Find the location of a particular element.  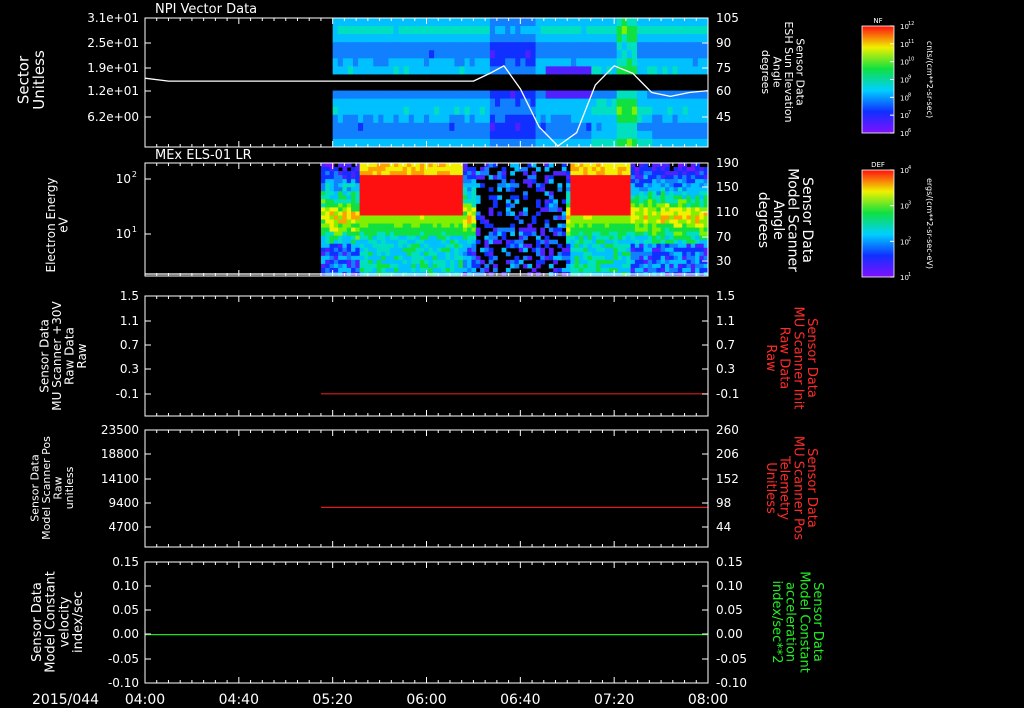

panel4-right-tick-label: 98 is located at coordinates (723, 503).